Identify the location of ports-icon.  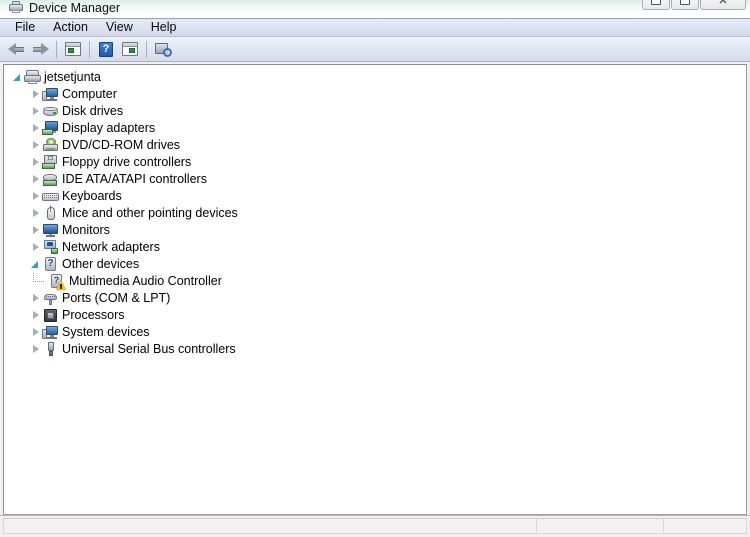
(50, 298).